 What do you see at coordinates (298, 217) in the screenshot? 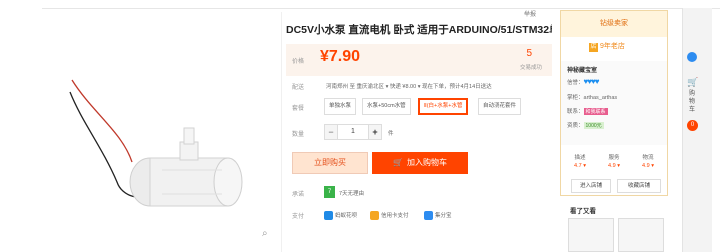
I see `payment-label: 支付` at bounding box center [298, 217].